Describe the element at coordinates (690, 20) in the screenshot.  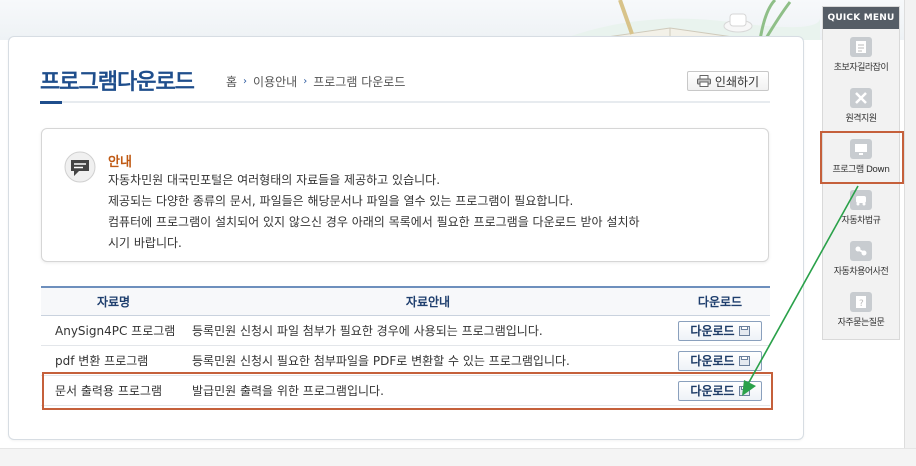
I see `header-illustration` at that location.